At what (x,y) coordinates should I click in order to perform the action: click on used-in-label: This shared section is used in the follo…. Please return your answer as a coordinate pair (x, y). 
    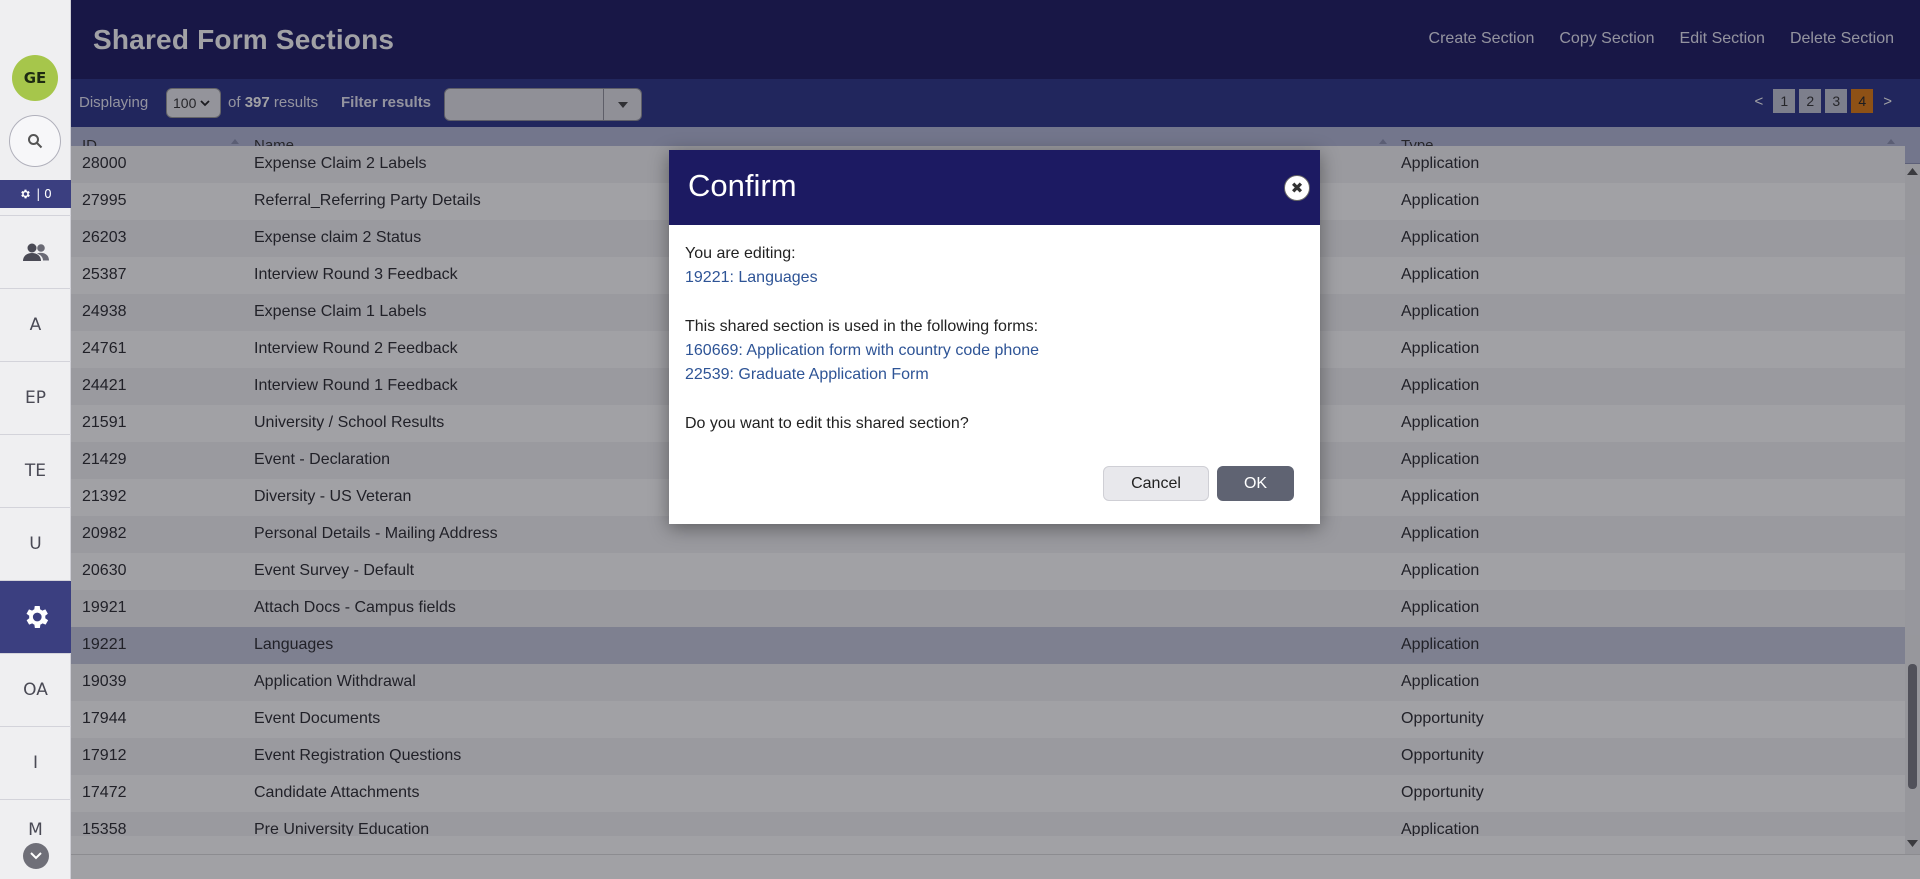
    Looking at the image, I should click on (862, 326).